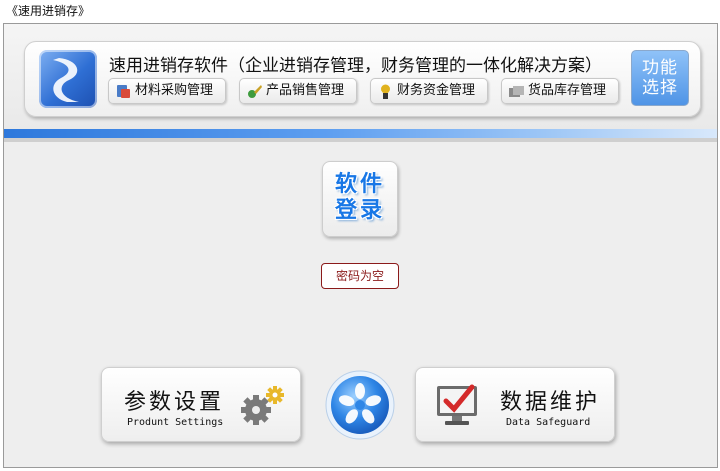 The width and height of the screenshot is (720, 471). I want to click on nav-finance-label: 财务资金管理, so click(436, 90).